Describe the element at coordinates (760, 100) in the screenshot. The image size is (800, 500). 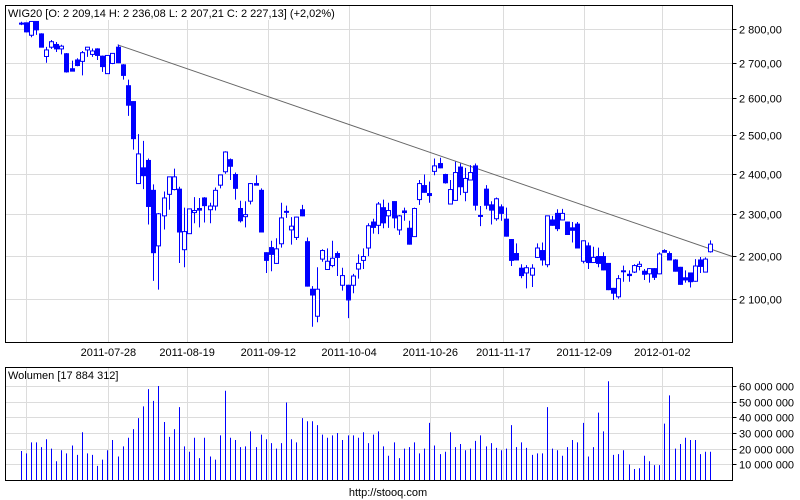
I see `price-tick-label: 2 600,00` at that location.